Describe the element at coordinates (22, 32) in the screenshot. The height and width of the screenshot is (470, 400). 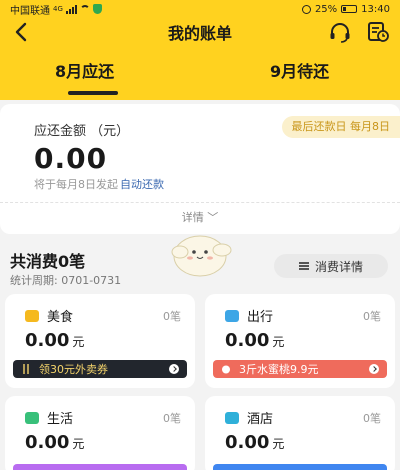
I see `back-arrow-icon` at that location.